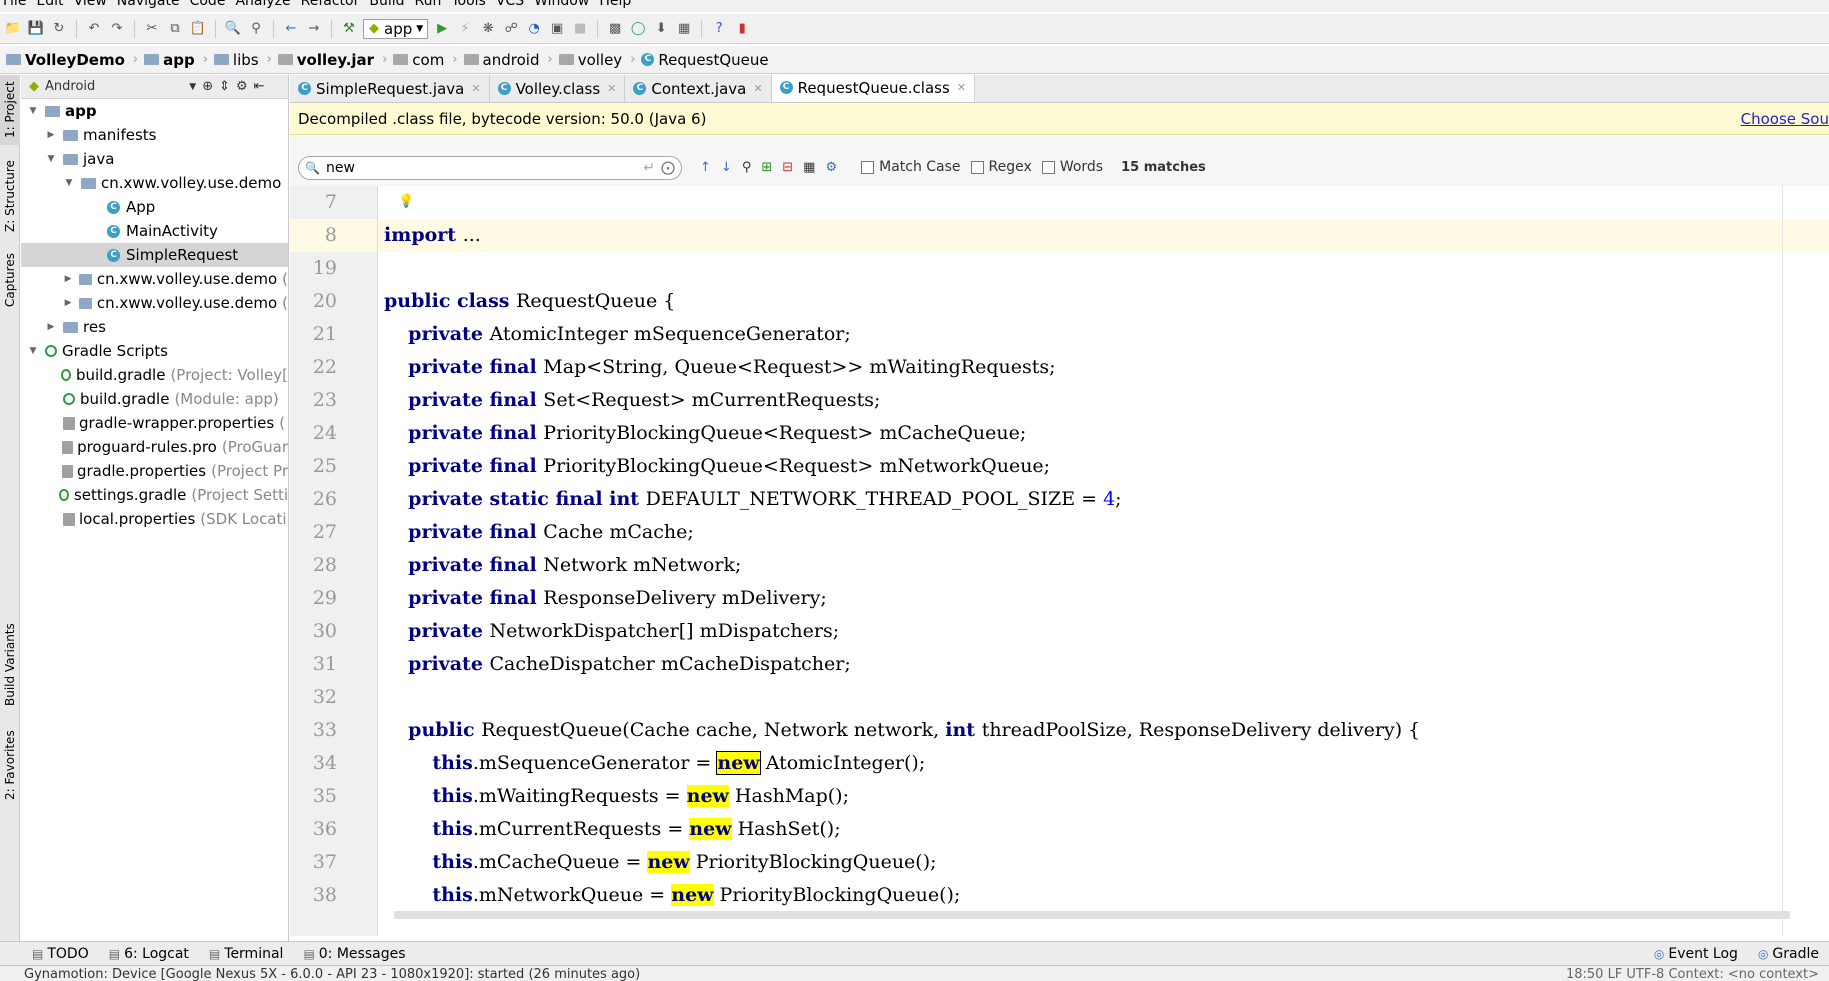 This screenshot has width=1829, height=981. Describe the element at coordinates (70, 86) in the screenshot. I see `project-view-mode: Android` at that location.